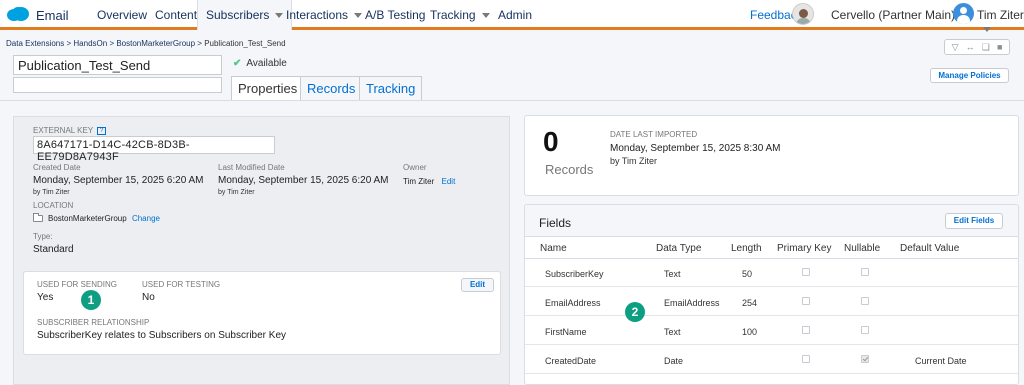 The image size is (1024, 385). I want to click on location-label: LOCATION, so click(53, 205).